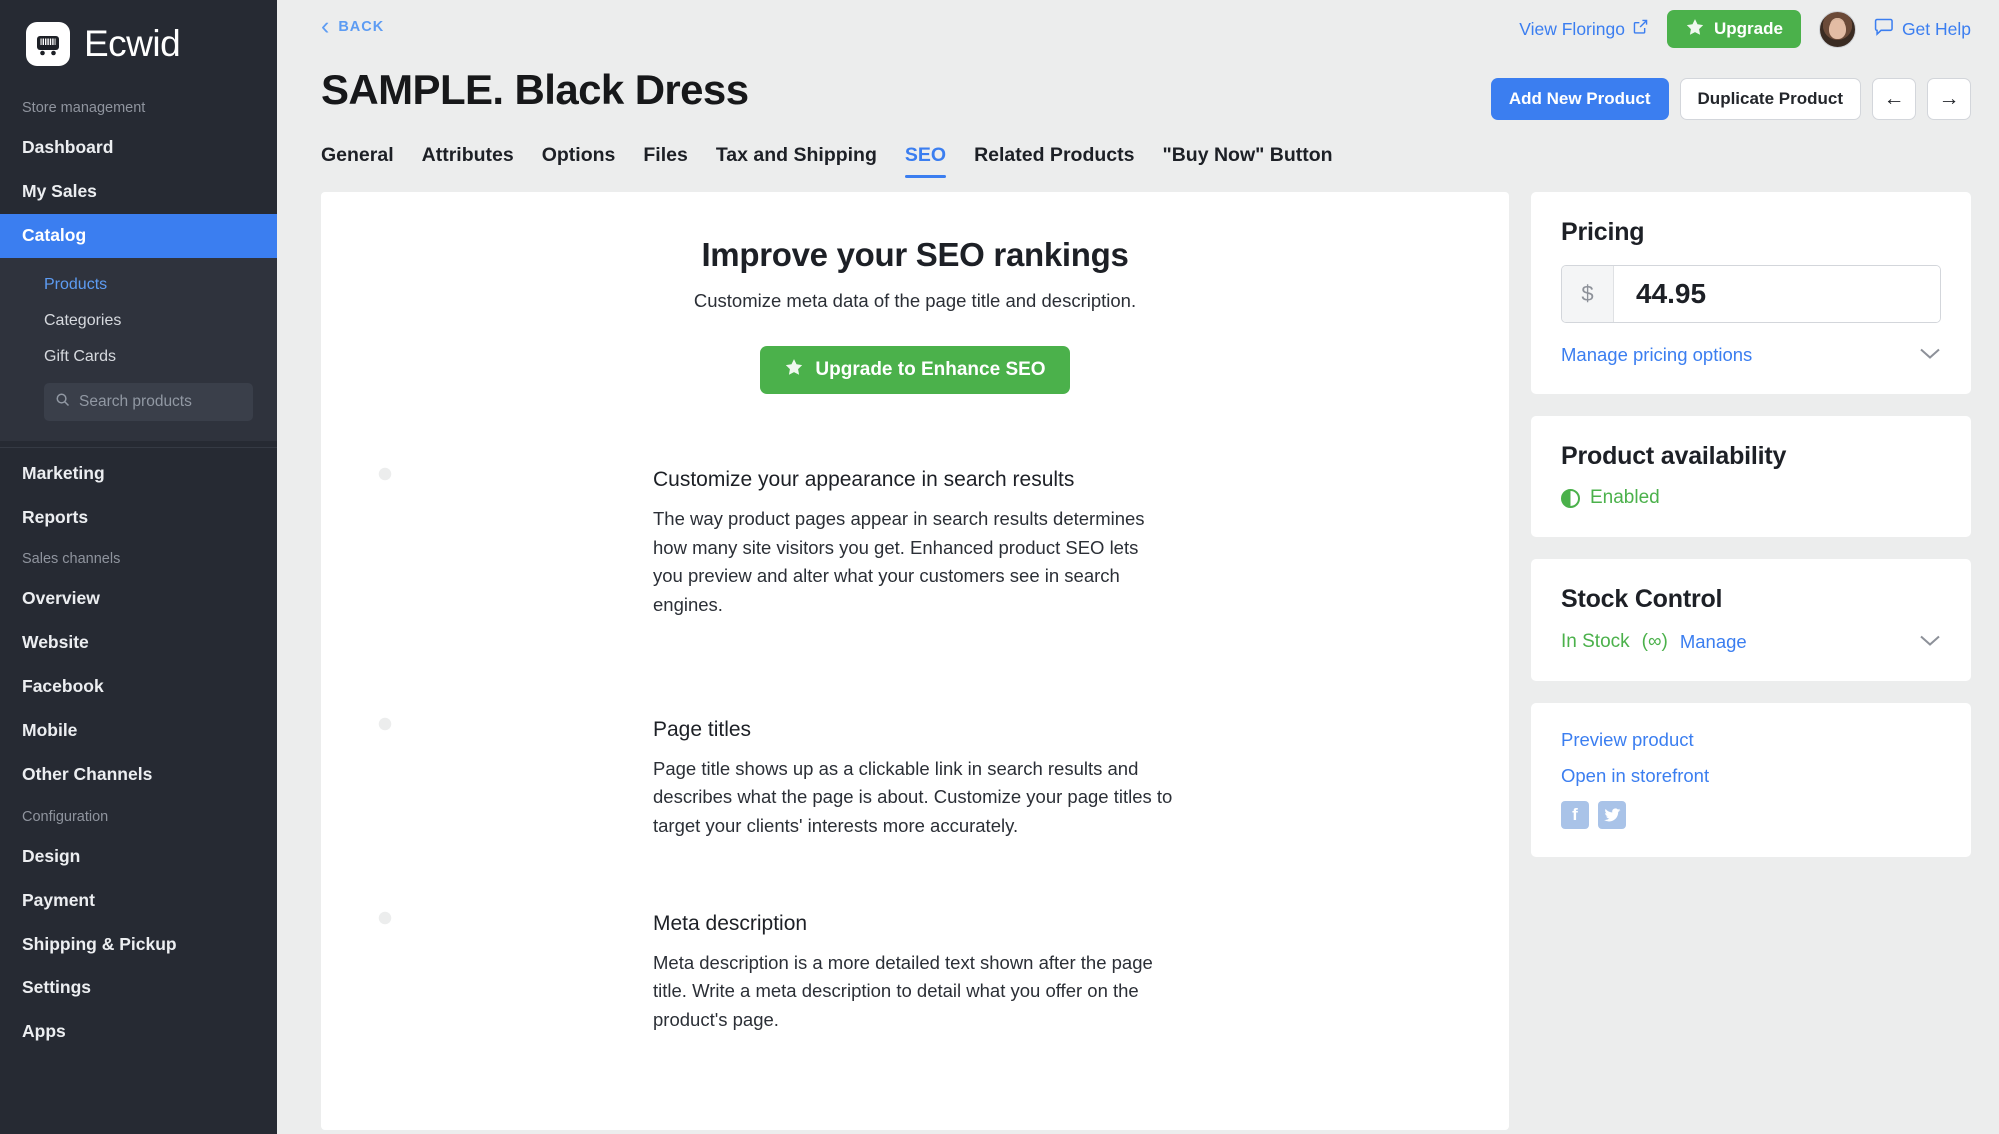  Describe the element at coordinates (357, 161) in the screenshot. I see `tab-general: General` at that location.